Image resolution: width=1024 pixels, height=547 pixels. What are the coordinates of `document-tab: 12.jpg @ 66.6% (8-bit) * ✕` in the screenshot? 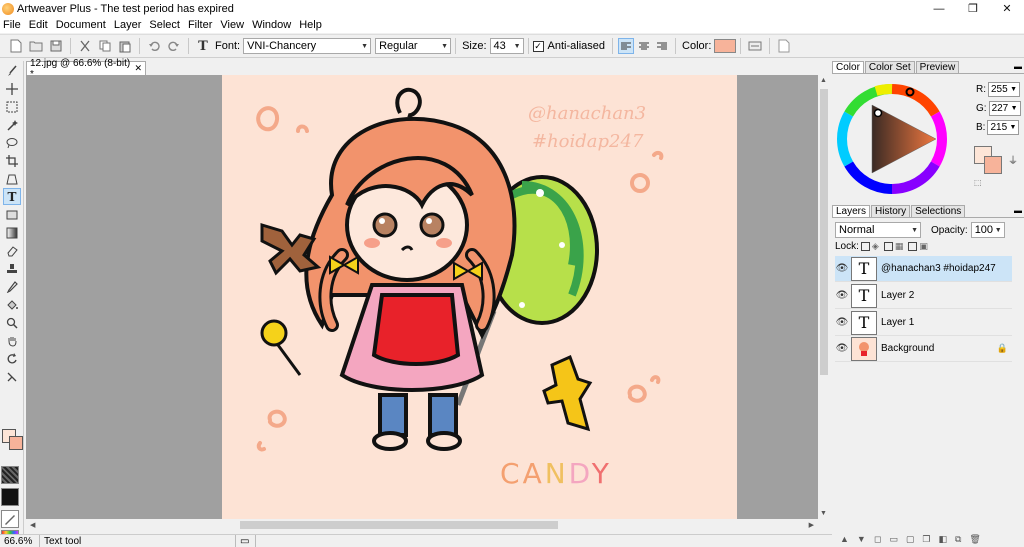 It's located at (86, 69).